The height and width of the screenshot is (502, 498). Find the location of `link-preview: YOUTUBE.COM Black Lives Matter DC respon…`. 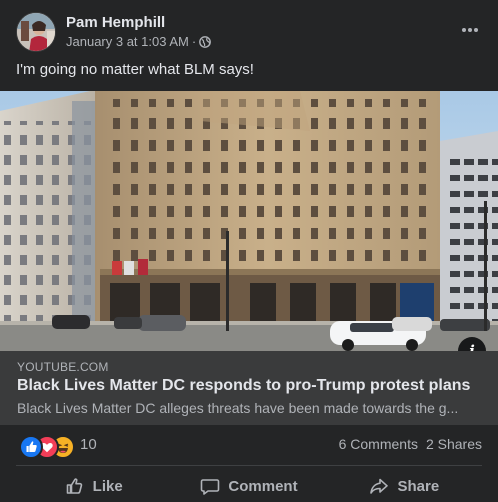

link-preview: YOUTUBE.COM Black Lives Matter DC respon… is located at coordinates (249, 388).